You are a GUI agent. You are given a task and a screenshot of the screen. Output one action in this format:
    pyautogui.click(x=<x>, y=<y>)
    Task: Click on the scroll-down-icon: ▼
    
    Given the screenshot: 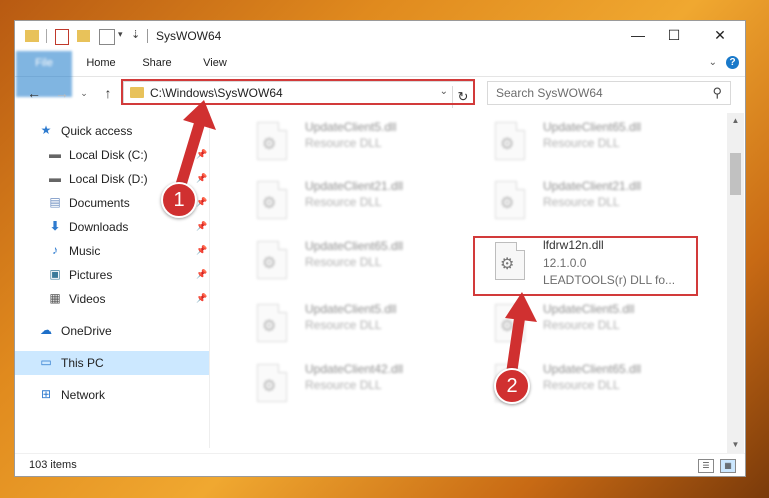 What is the action you would take?
    pyautogui.click(x=735, y=445)
    